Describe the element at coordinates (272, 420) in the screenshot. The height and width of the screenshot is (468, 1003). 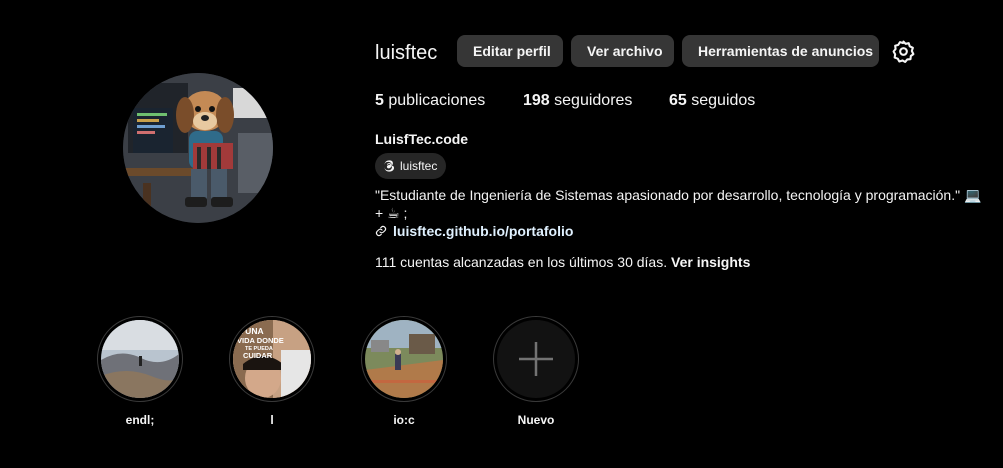
I see `highlight-label: l` at that location.